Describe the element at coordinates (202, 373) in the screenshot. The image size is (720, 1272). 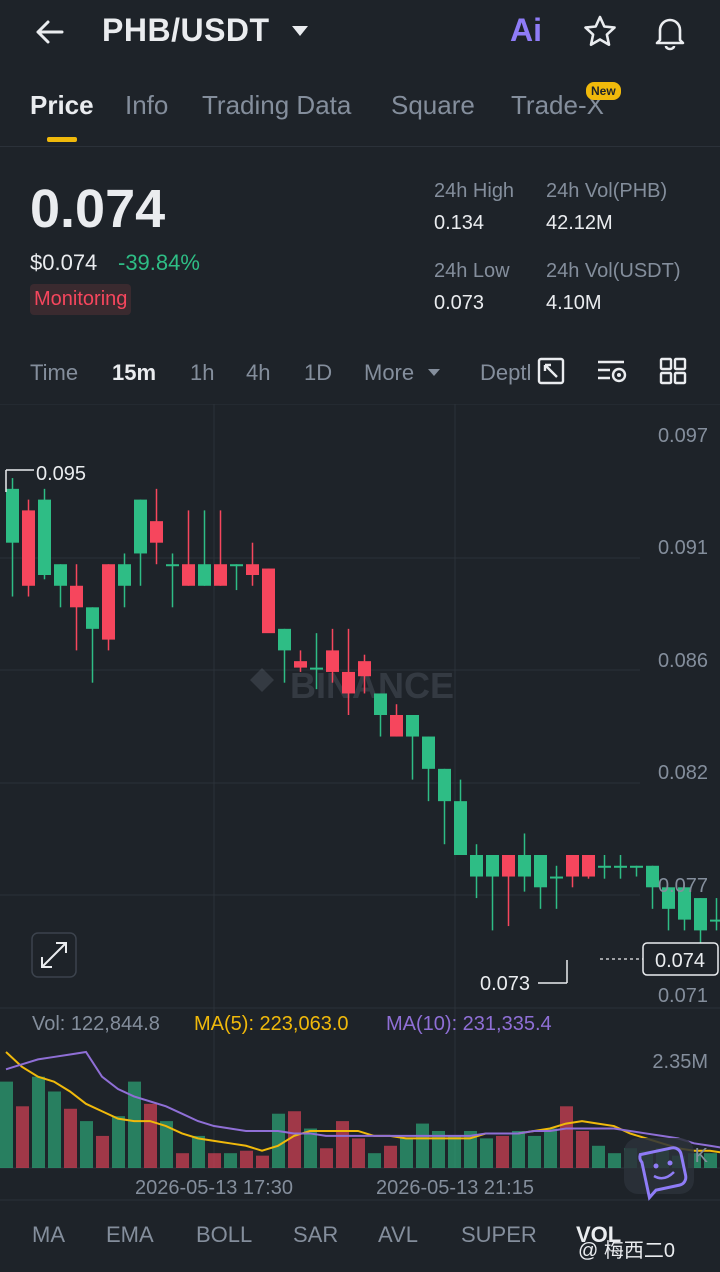
I see `tf-1h: 1h` at that location.